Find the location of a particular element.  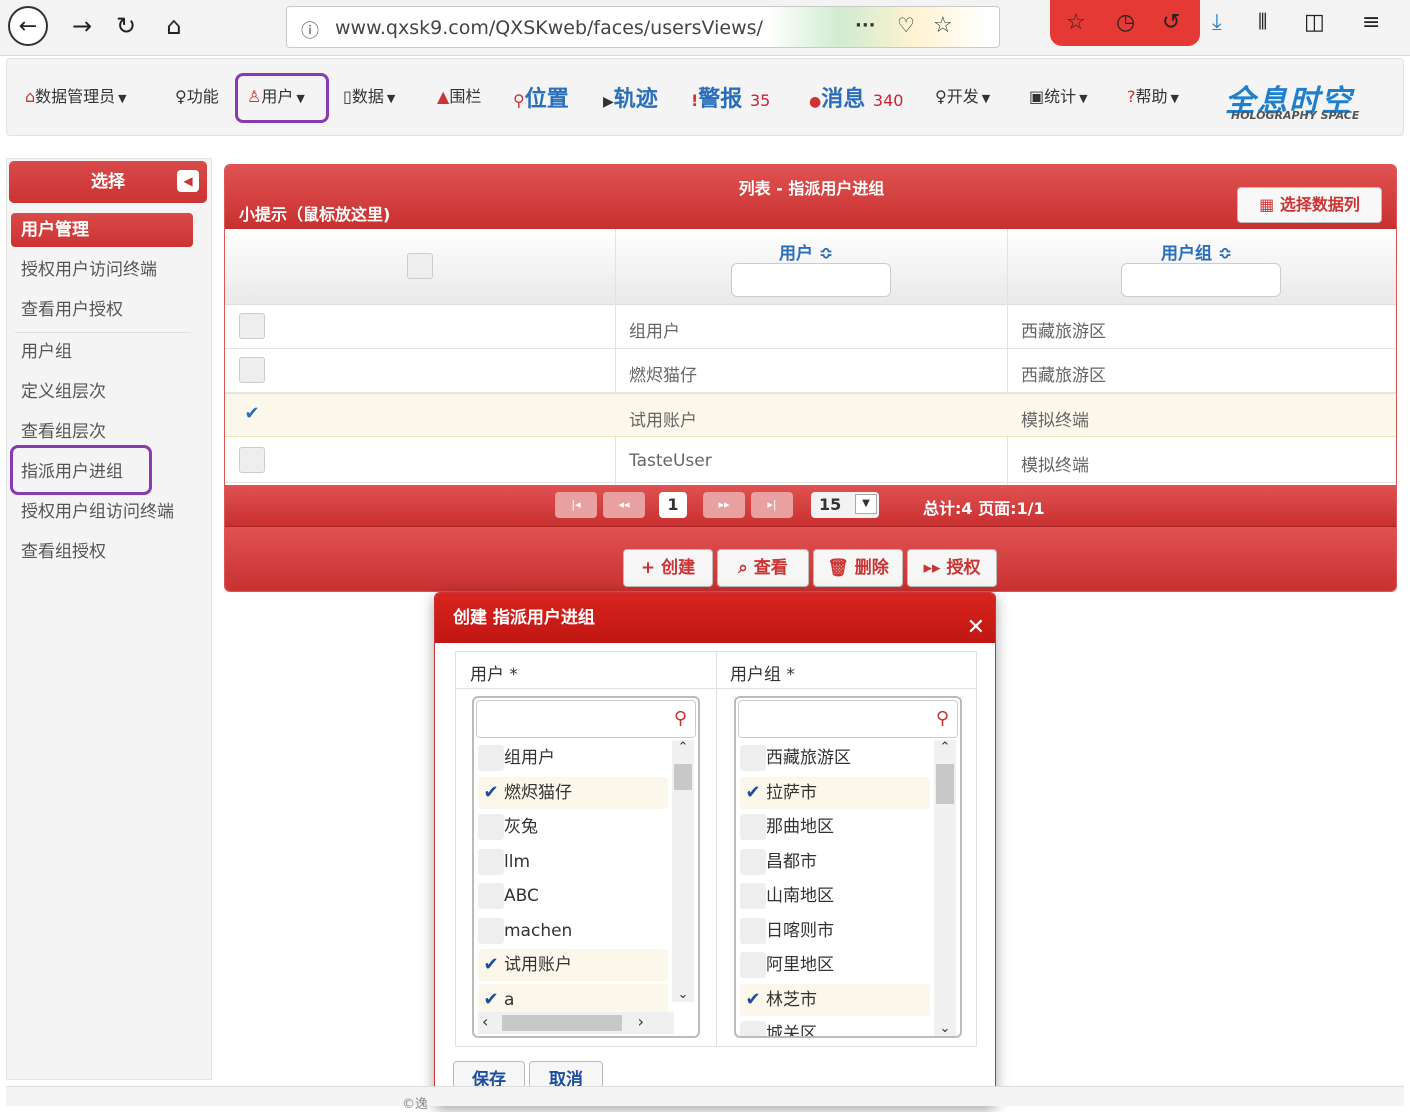

sidebar-item-define-hierarchy: 定义组层次 is located at coordinates (102, 392).